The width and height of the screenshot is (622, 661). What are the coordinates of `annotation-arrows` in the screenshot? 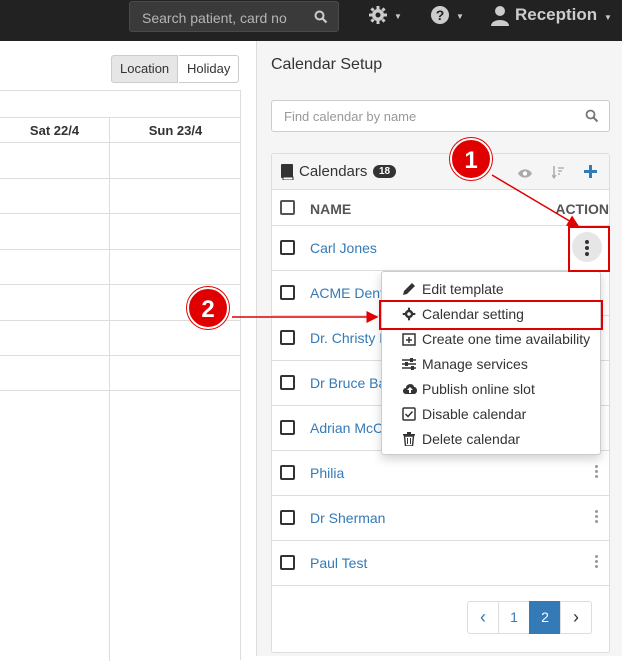 It's located at (406, 248).